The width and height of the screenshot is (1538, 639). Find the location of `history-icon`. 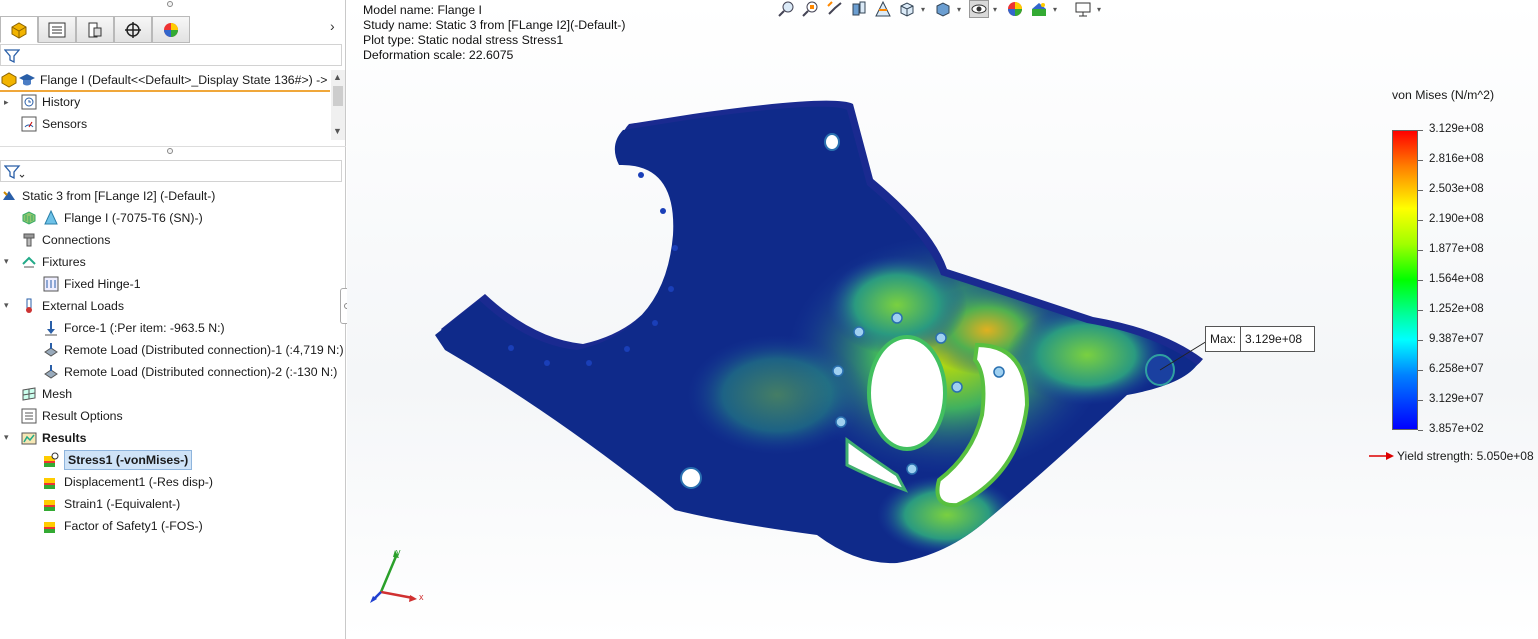

history-icon is located at coordinates (29, 102).